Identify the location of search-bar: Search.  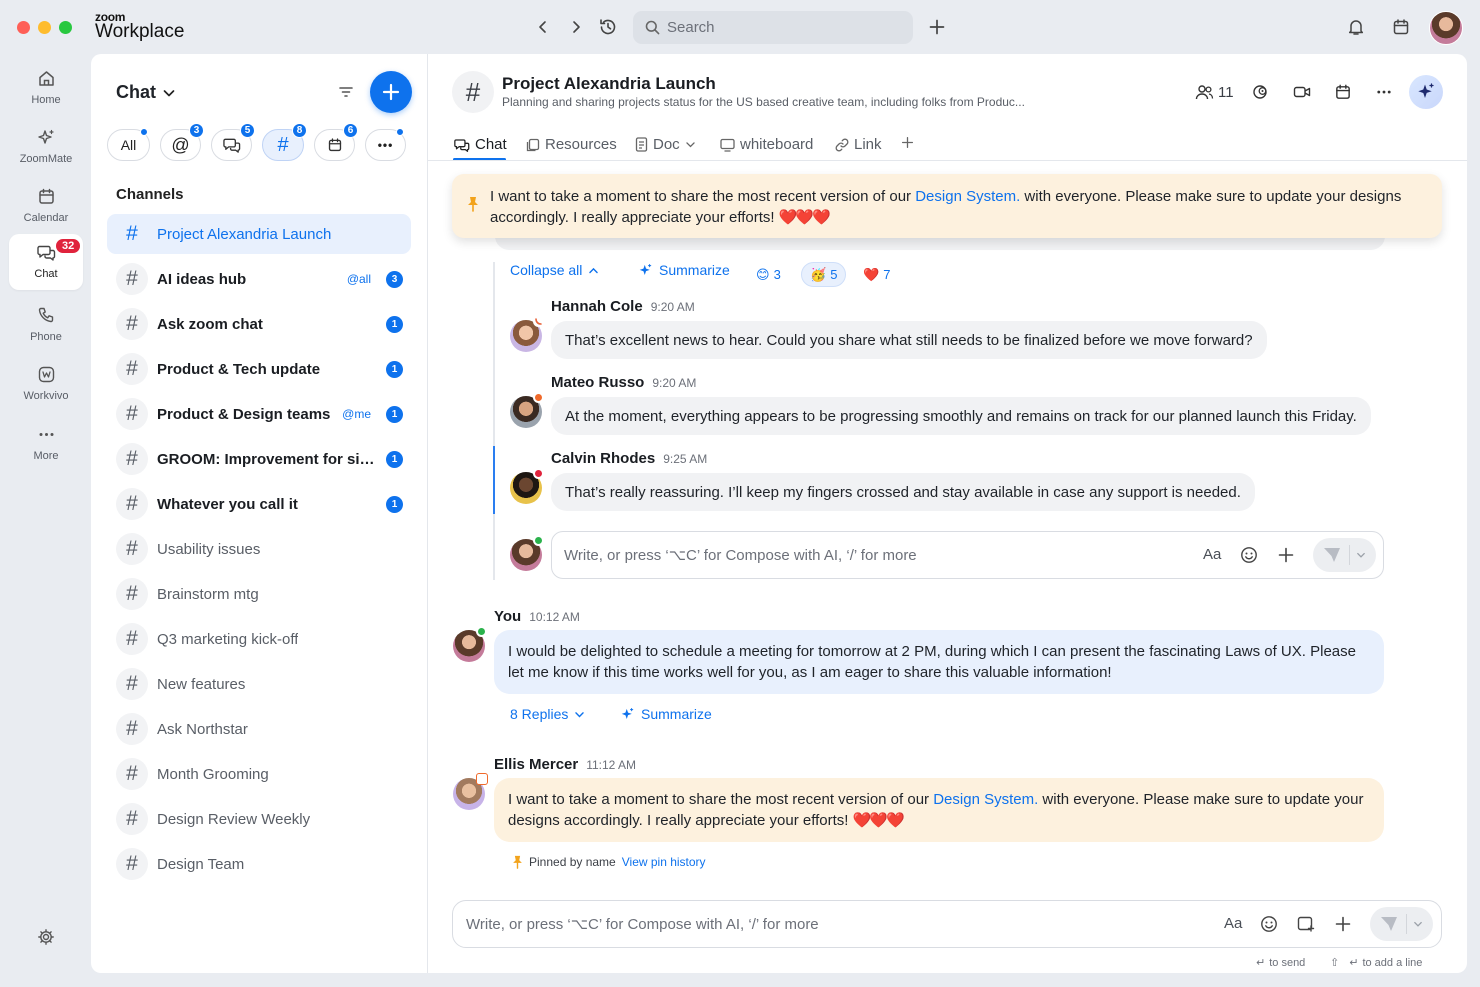
(773, 27).